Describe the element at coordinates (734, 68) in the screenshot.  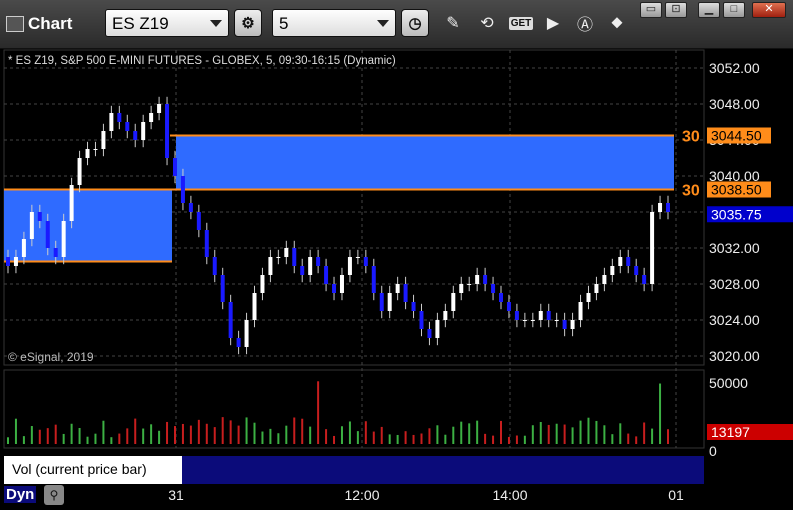
I see `price-tick-label: 3052.00` at that location.